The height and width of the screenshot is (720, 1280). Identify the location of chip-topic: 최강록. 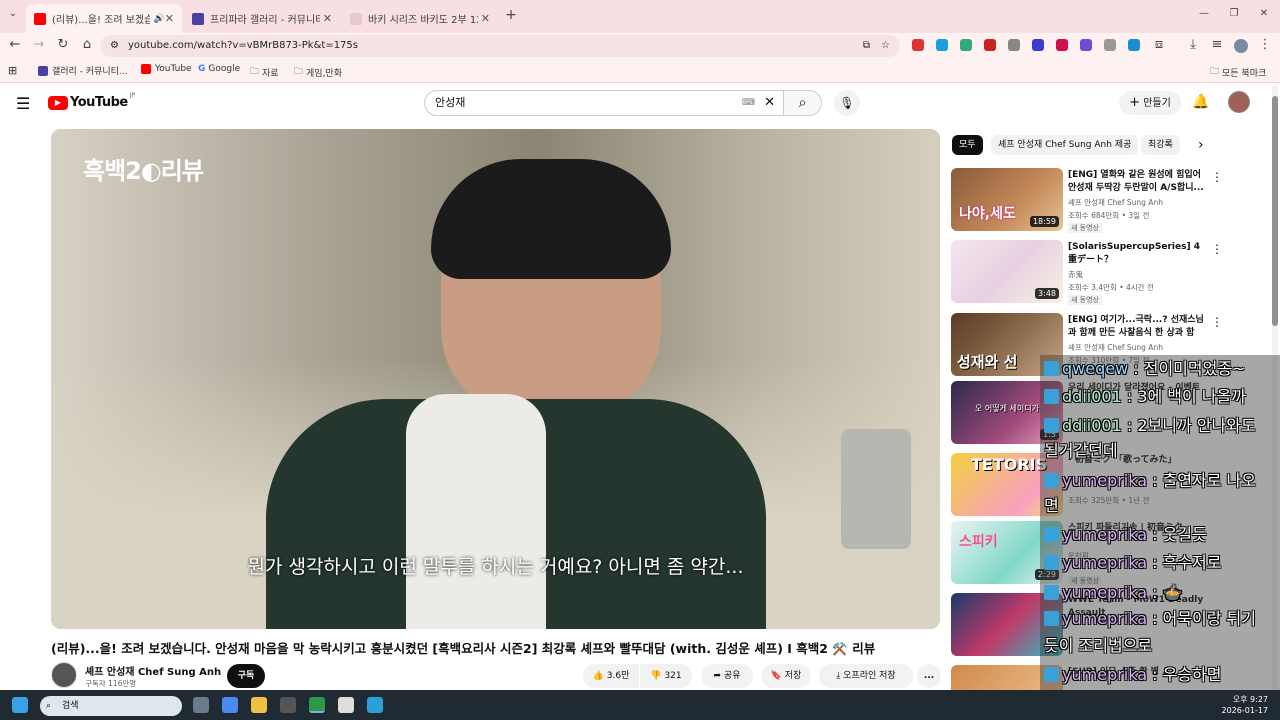
(1160, 145).